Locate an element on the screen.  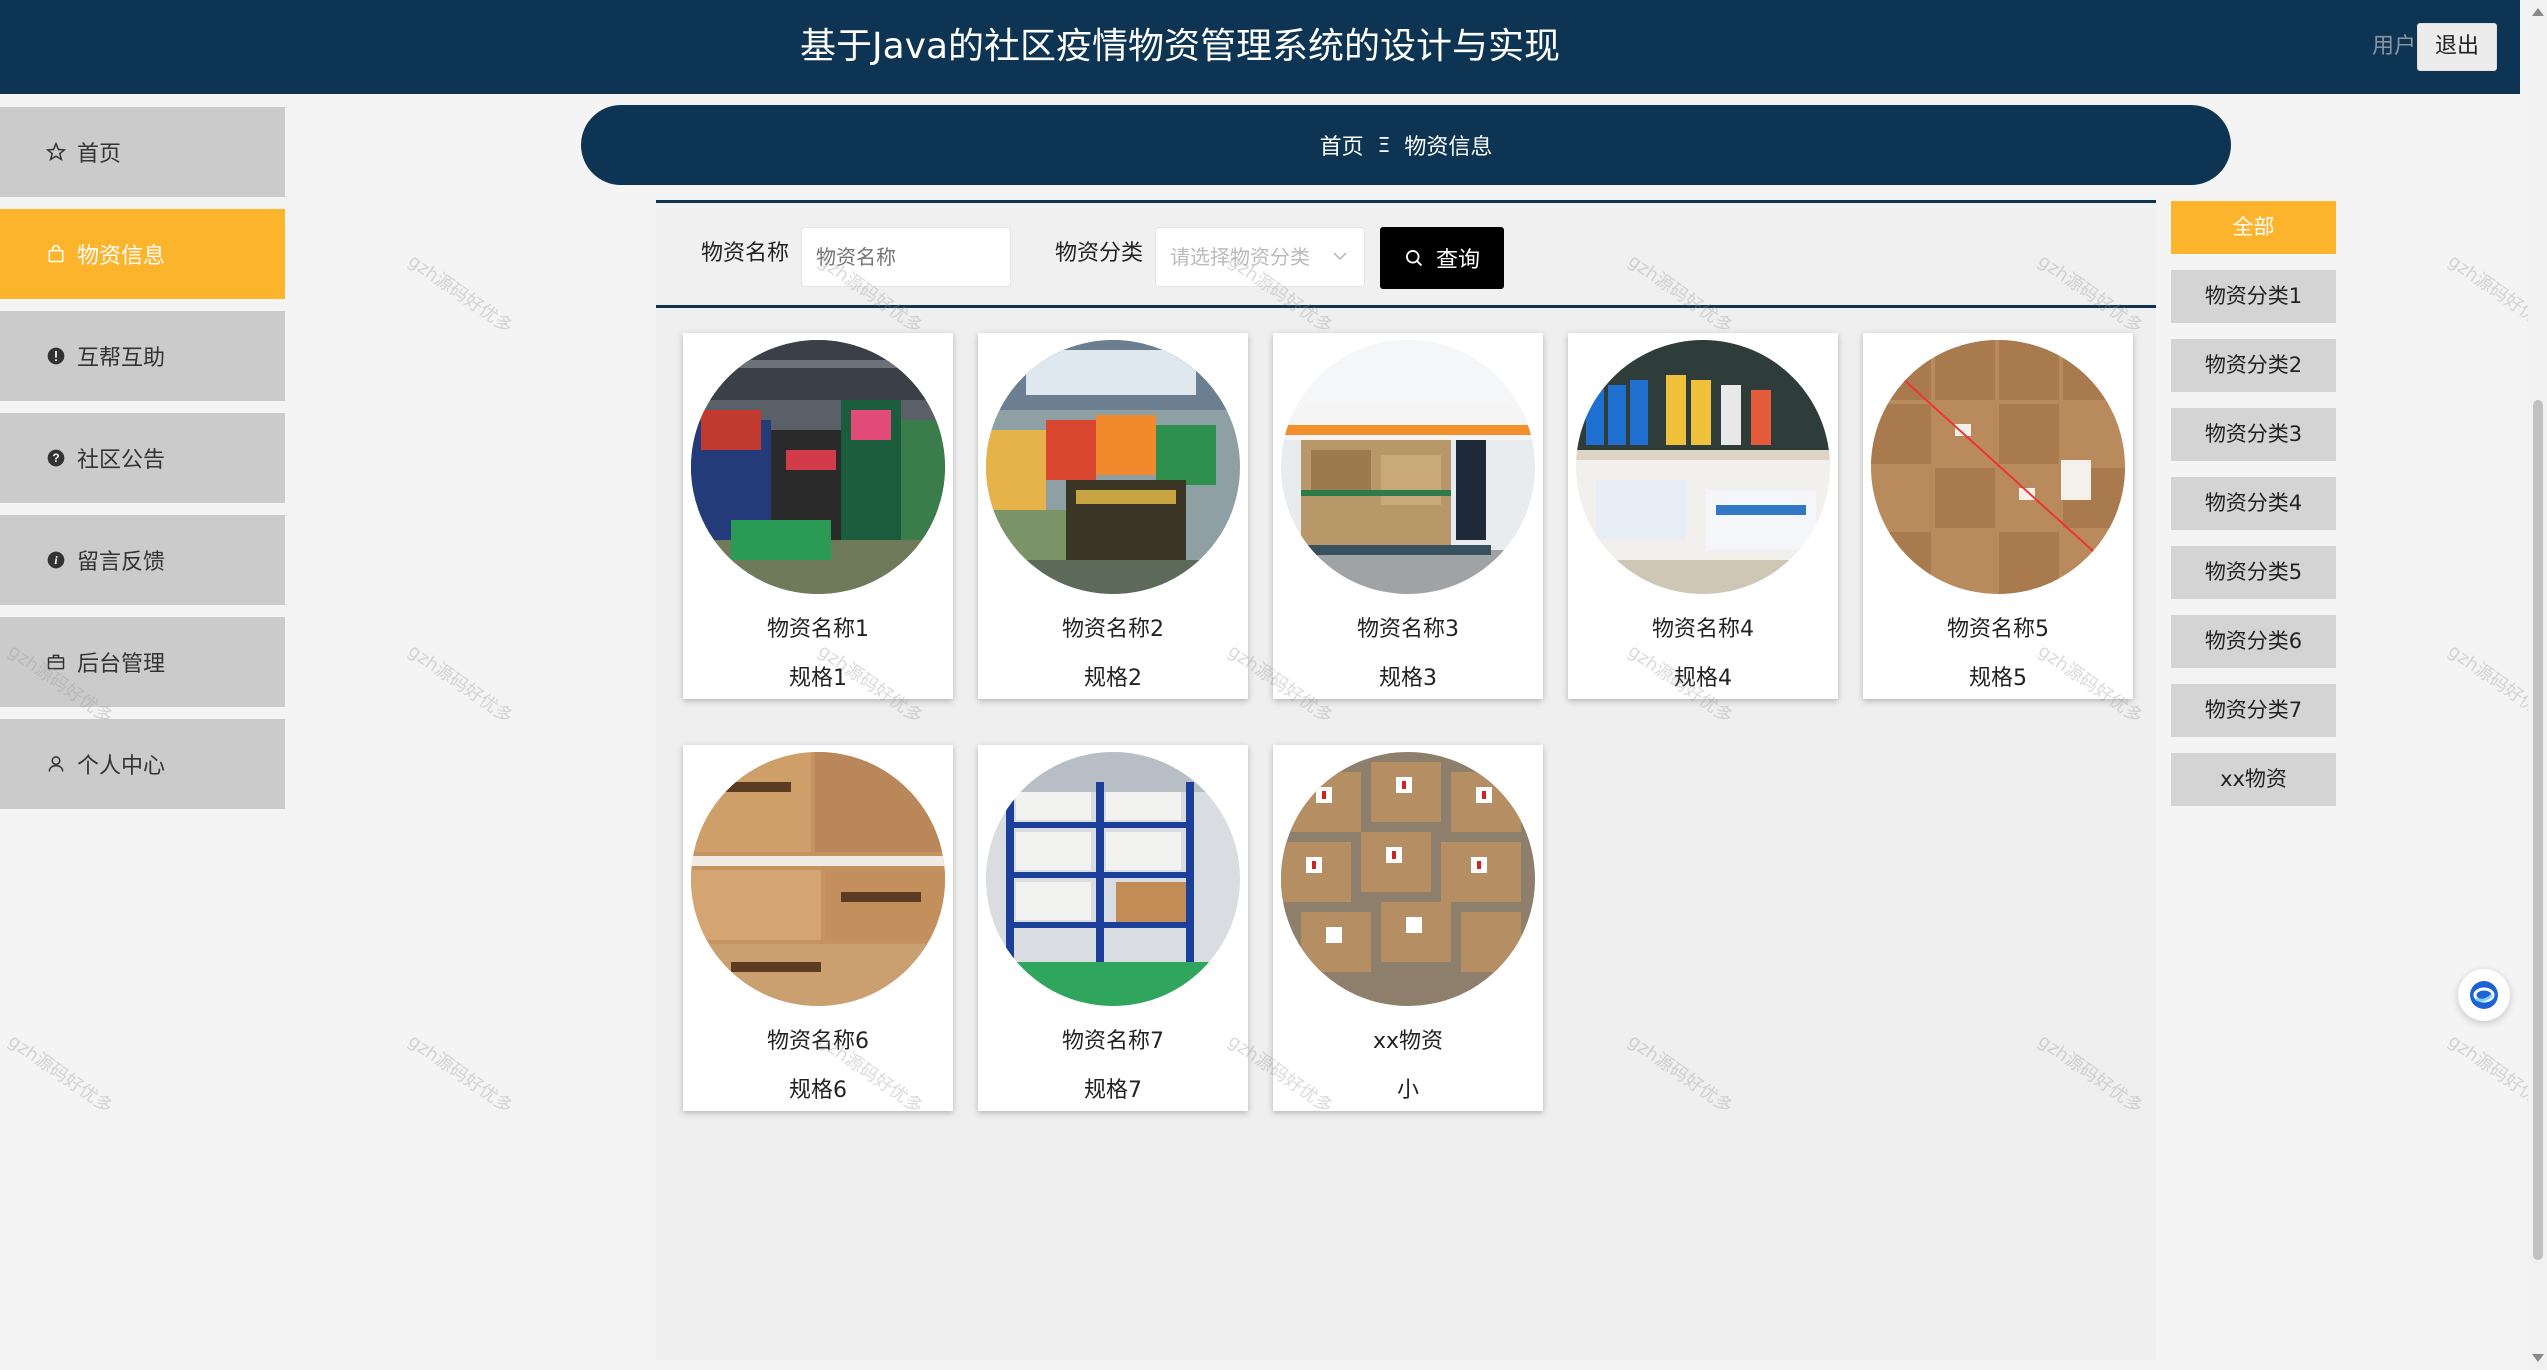
supply-card: xx物资 小 is located at coordinates (1408, 928).